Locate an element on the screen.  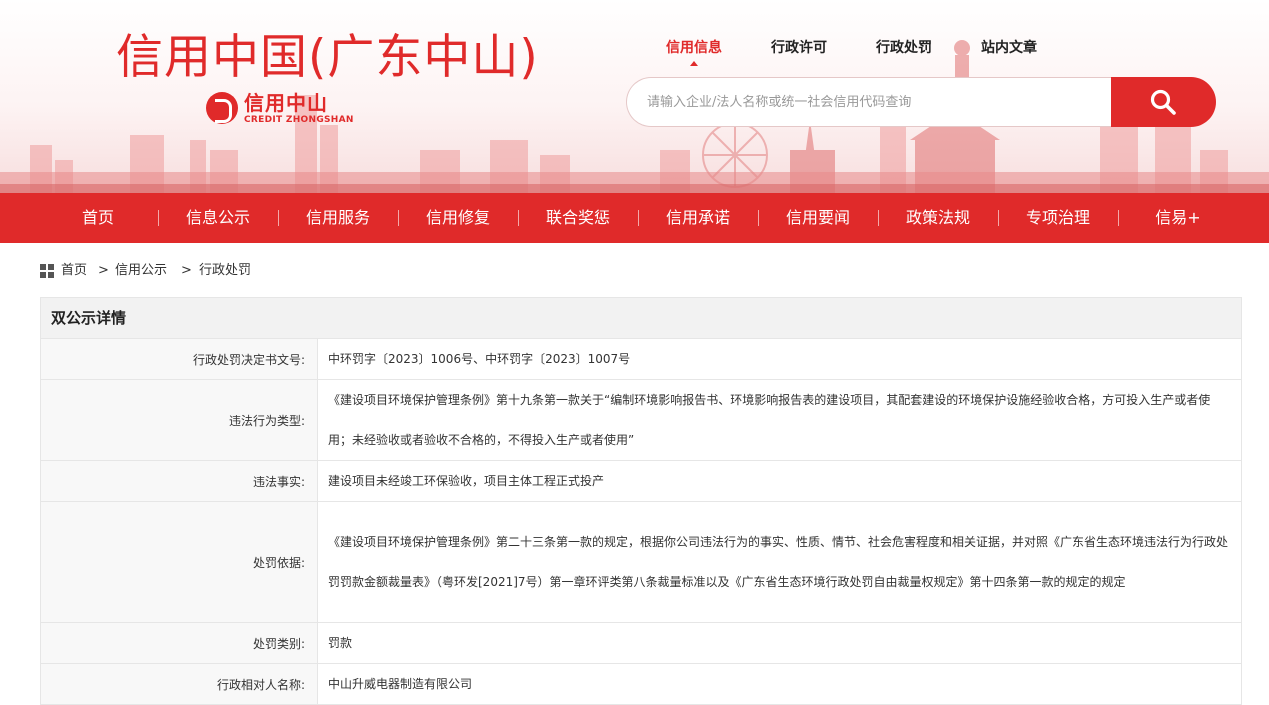
row-value: 罚款 is located at coordinates (779, 643).